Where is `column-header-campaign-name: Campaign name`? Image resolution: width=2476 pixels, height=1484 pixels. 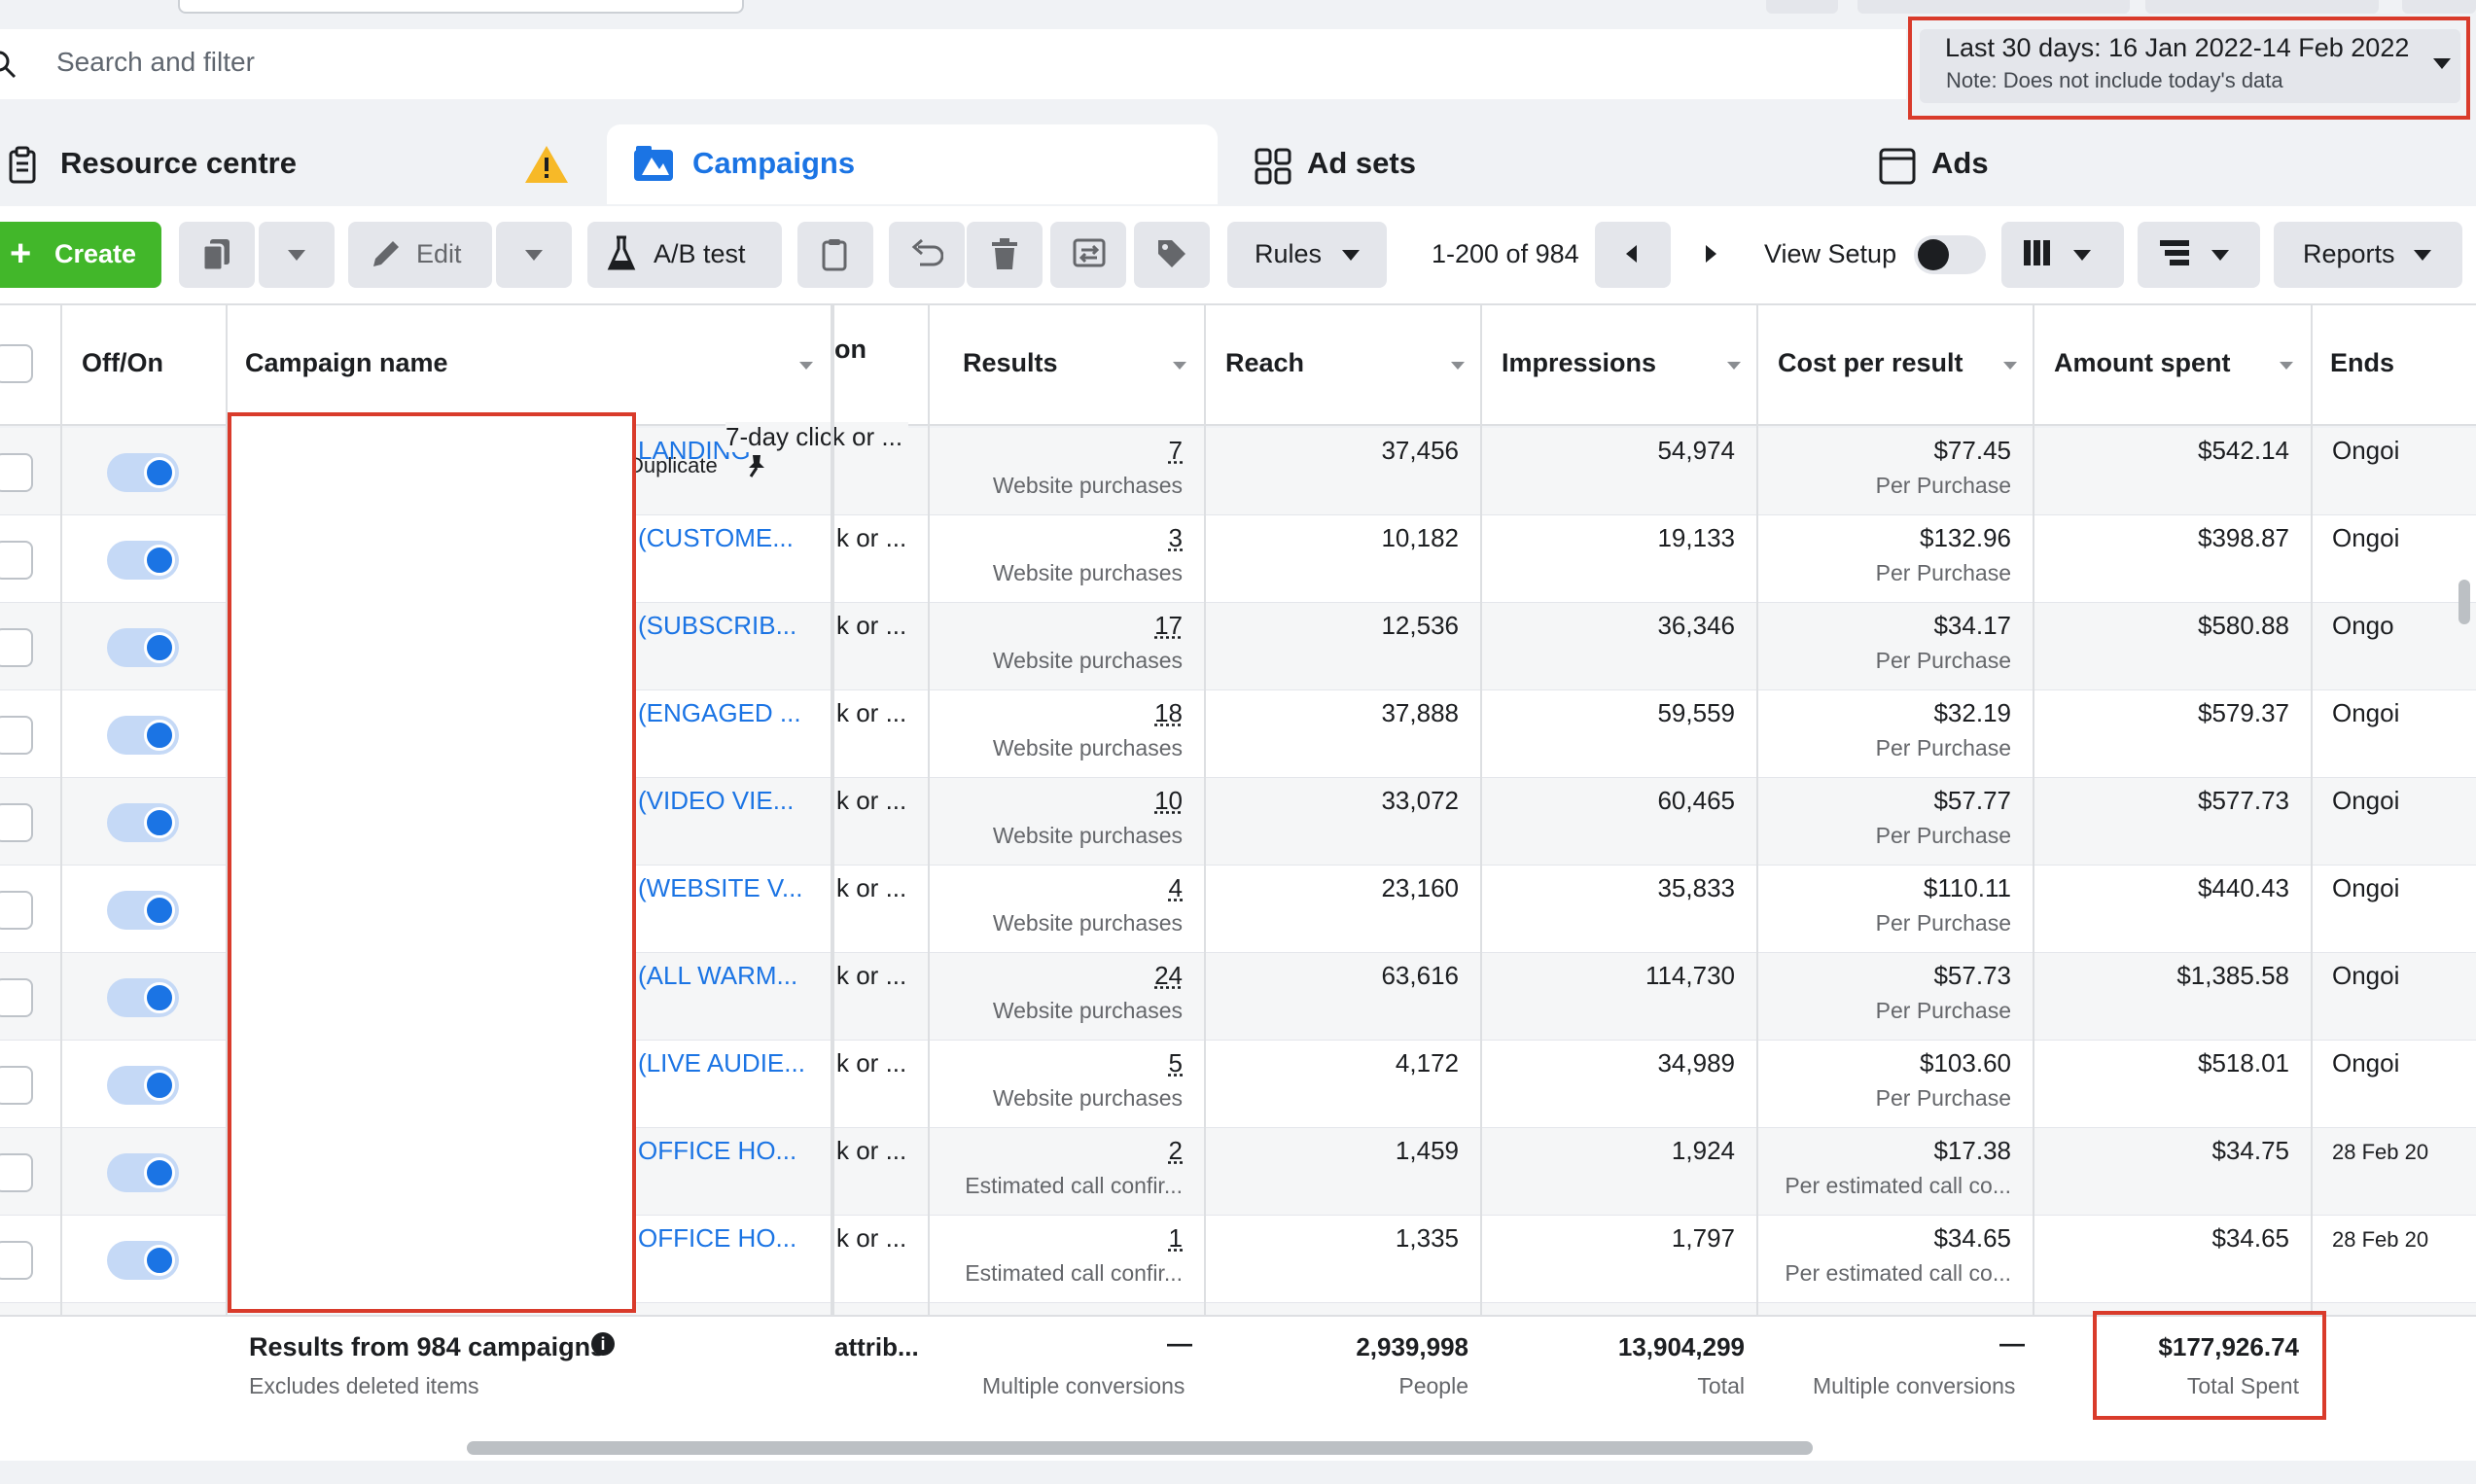
column-header-campaign-name: Campaign name is located at coordinates (346, 363).